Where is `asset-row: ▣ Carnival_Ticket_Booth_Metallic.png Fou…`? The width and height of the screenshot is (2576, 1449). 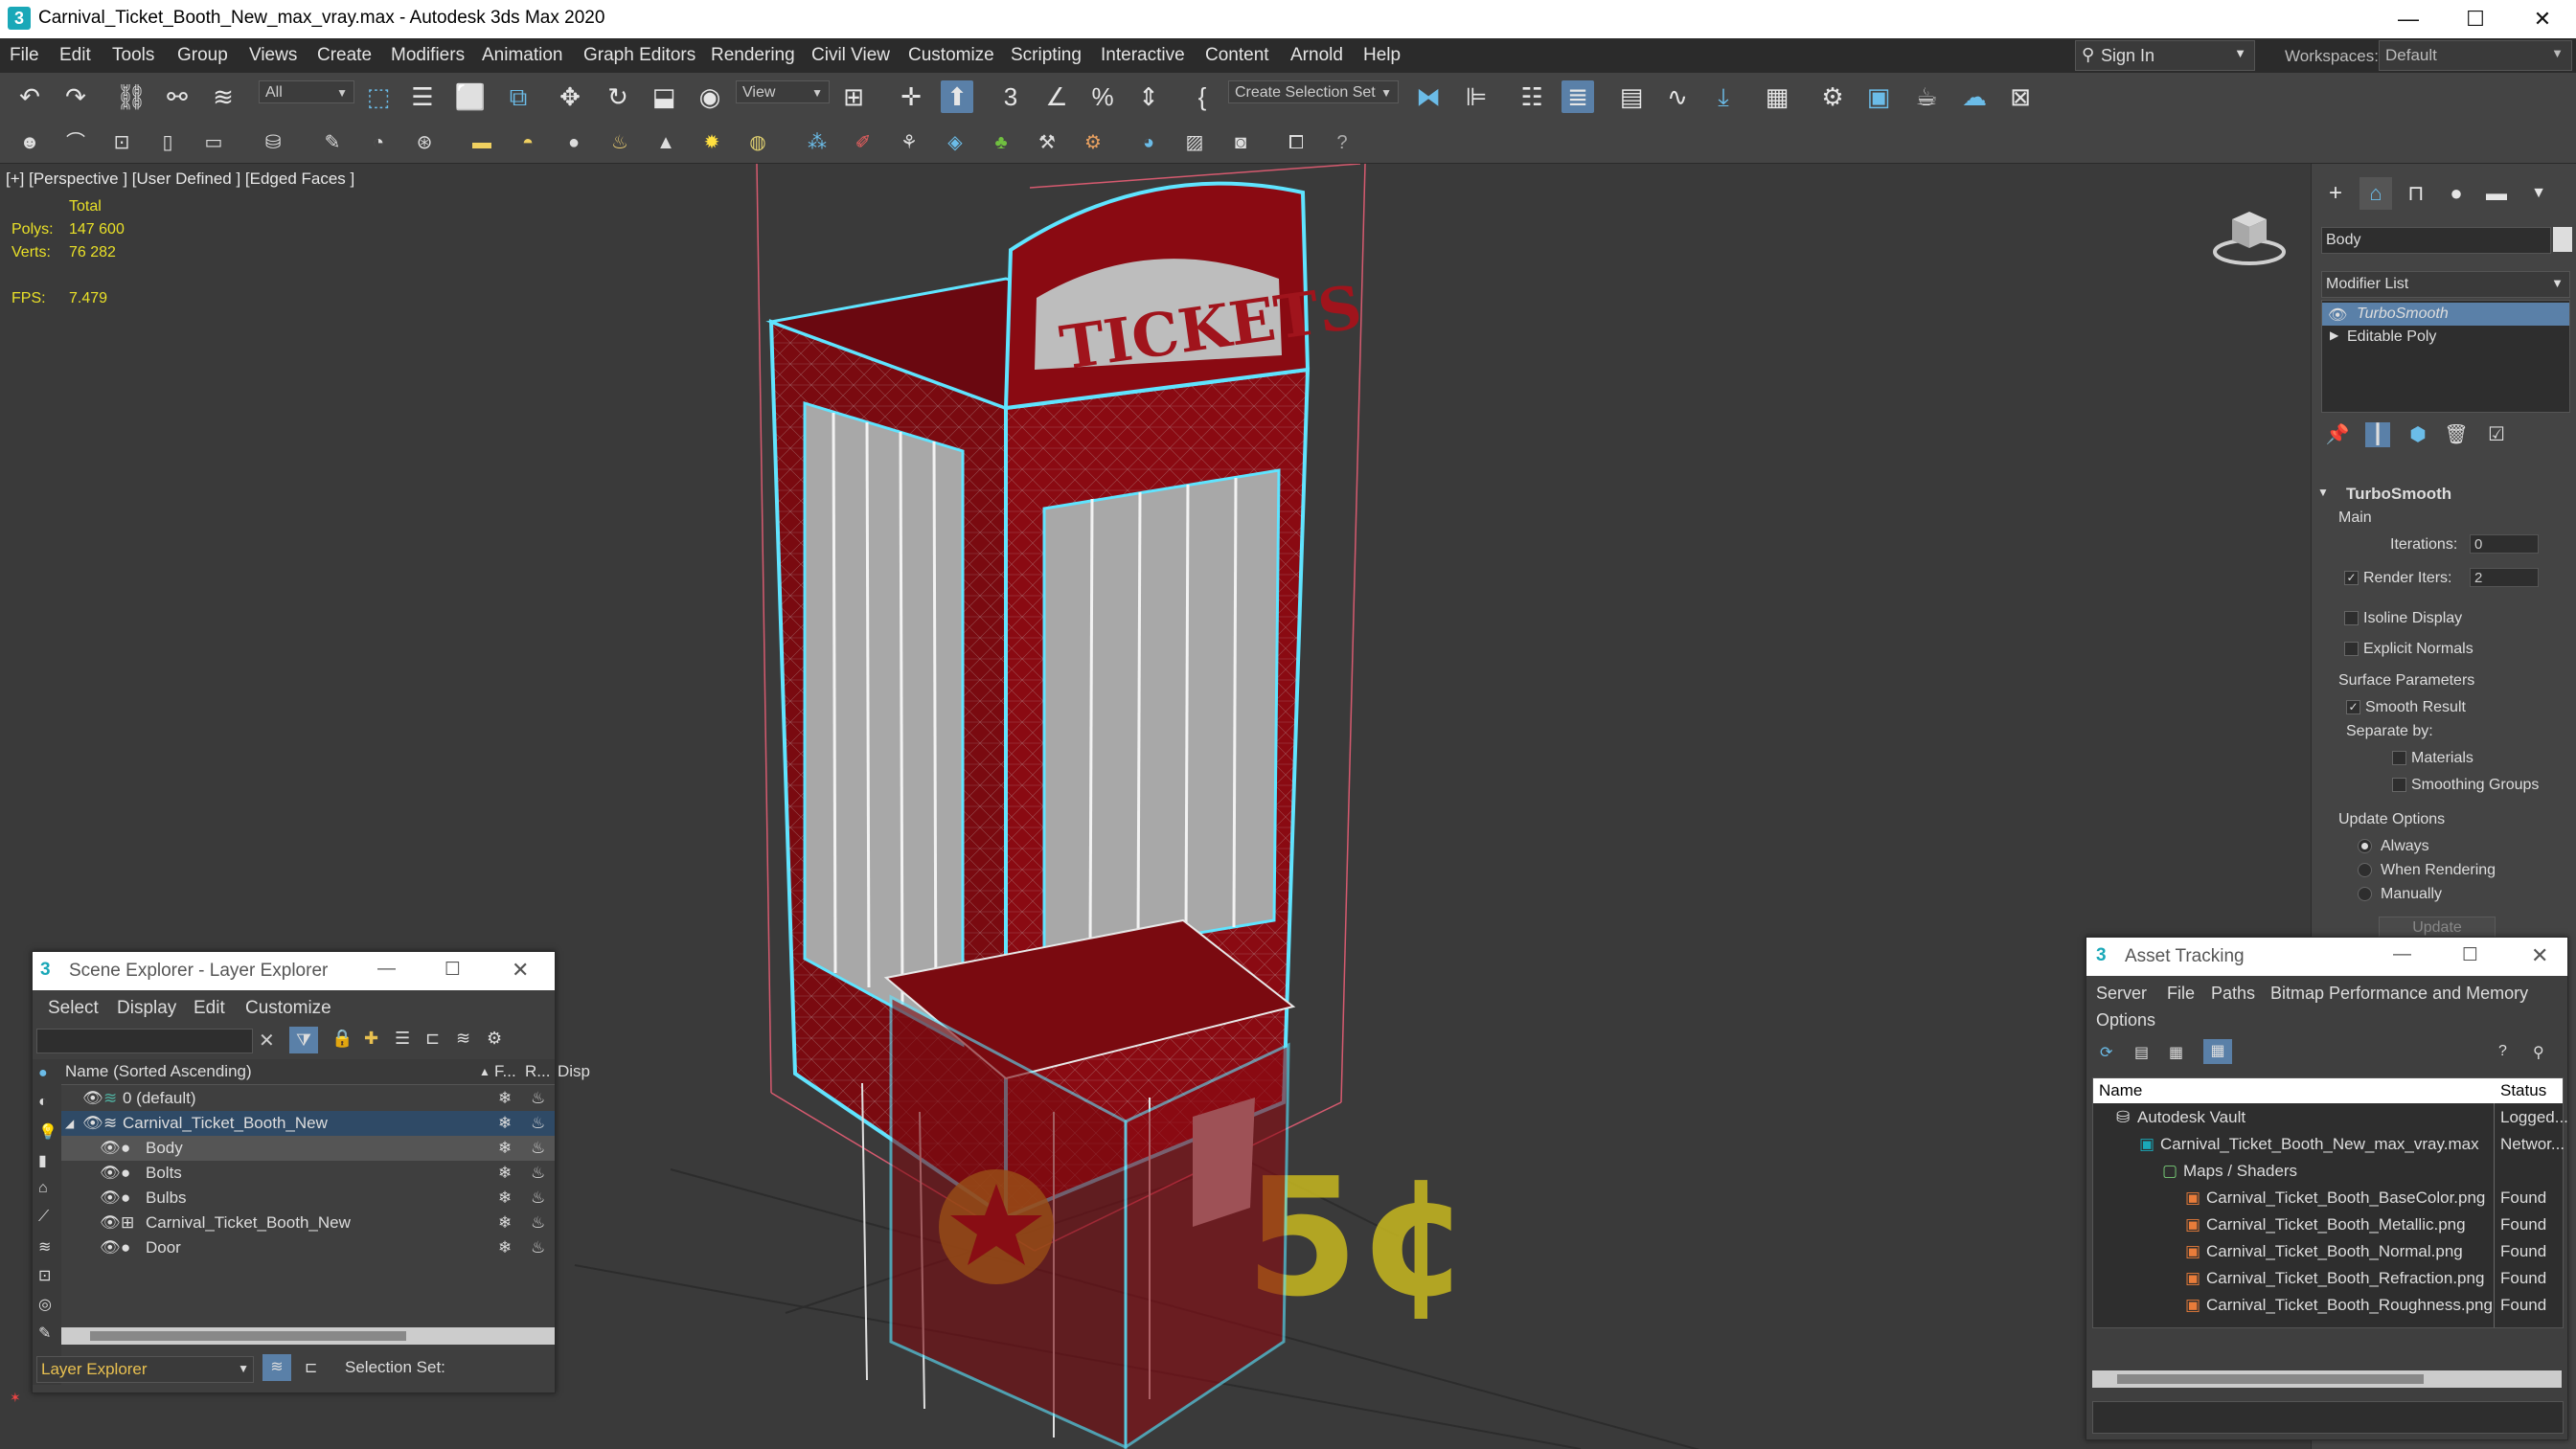
asset-row: ▣ Carnival_Ticket_Booth_Metallic.png Fou… is located at coordinates (2328, 1224).